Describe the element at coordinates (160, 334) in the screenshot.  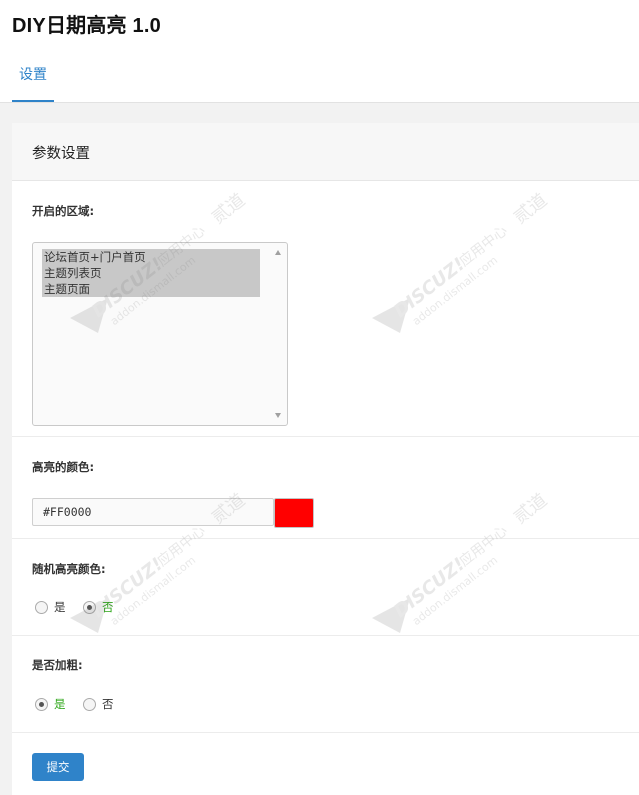
I see `areas-multiselect: 论坛首页+门户首页 主题列表页 主题页面` at that location.